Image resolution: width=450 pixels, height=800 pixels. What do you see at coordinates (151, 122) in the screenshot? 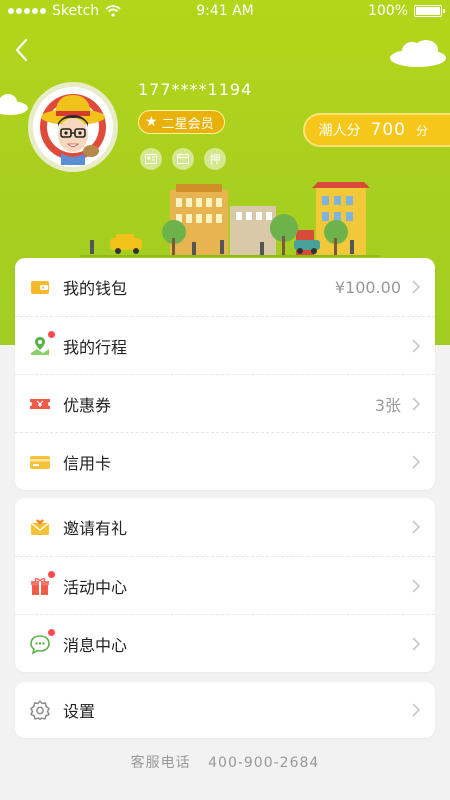
I see `star-icon: ★` at bounding box center [151, 122].